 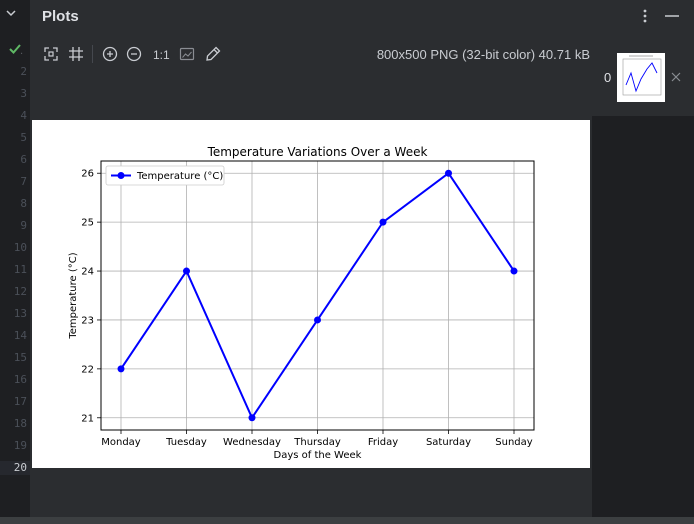 What do you see at coordinates (513, 442) in the screenshot?
I see `x-tick-label: Sunday` at bounding box center [513, 442].